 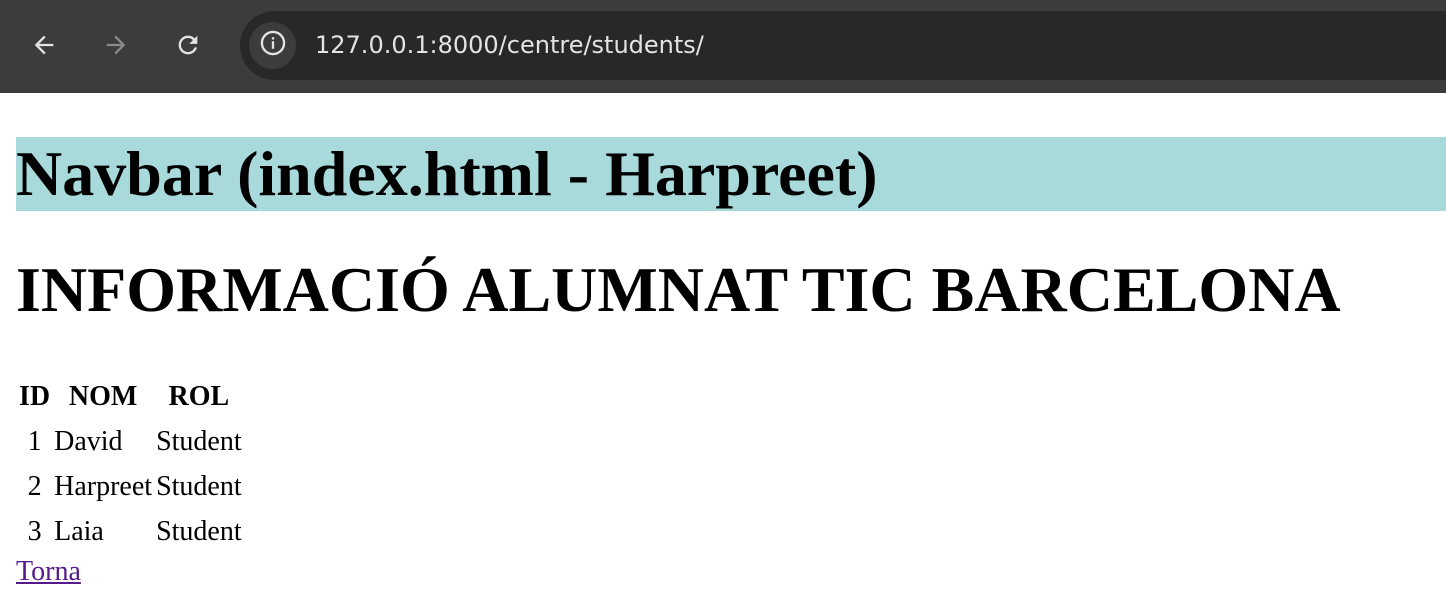 I want to click on cell-nom: Harpreet, so click(x=103, y=486).